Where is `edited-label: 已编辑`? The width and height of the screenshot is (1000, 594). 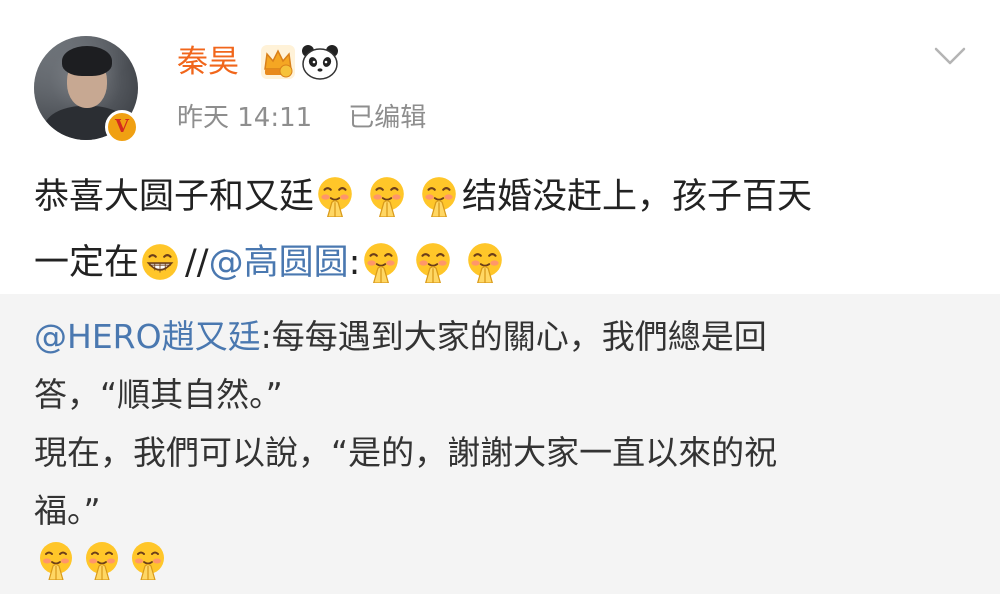
edited-label: 已编辑 is located at coordinates (387, 118).